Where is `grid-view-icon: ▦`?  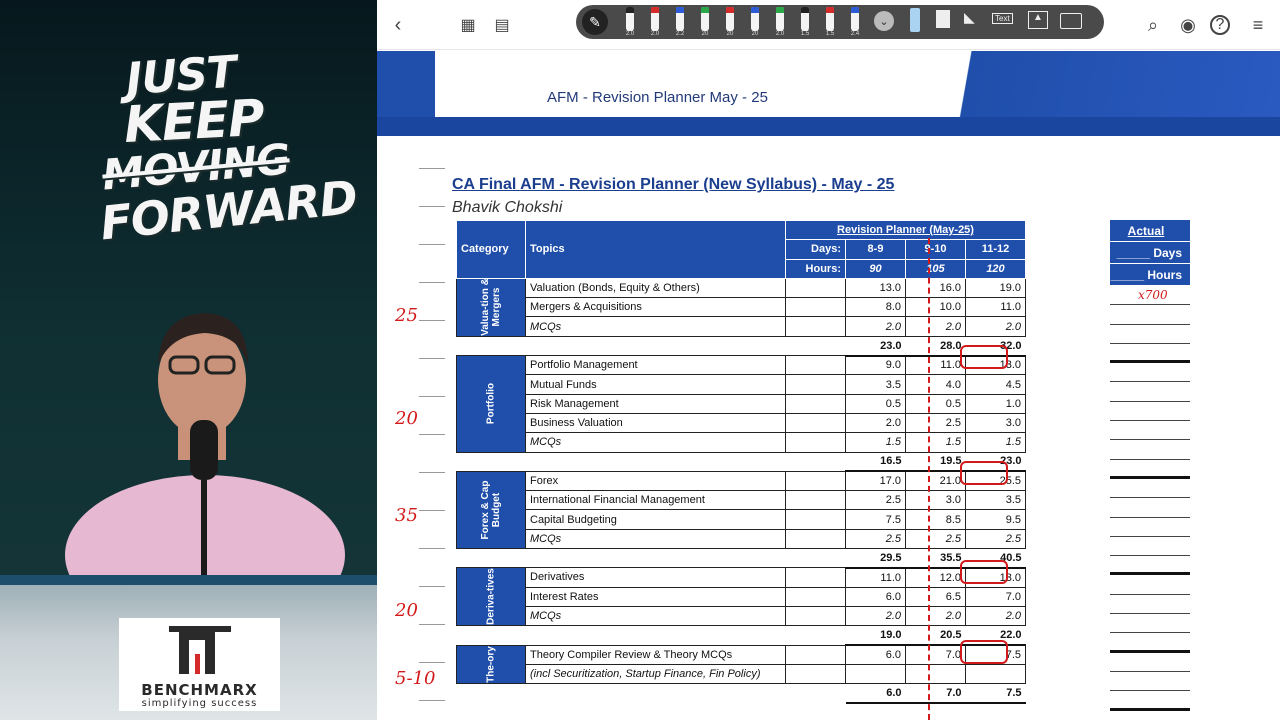 grid-view-icon: ▦ is located at coordinates (468, 25).